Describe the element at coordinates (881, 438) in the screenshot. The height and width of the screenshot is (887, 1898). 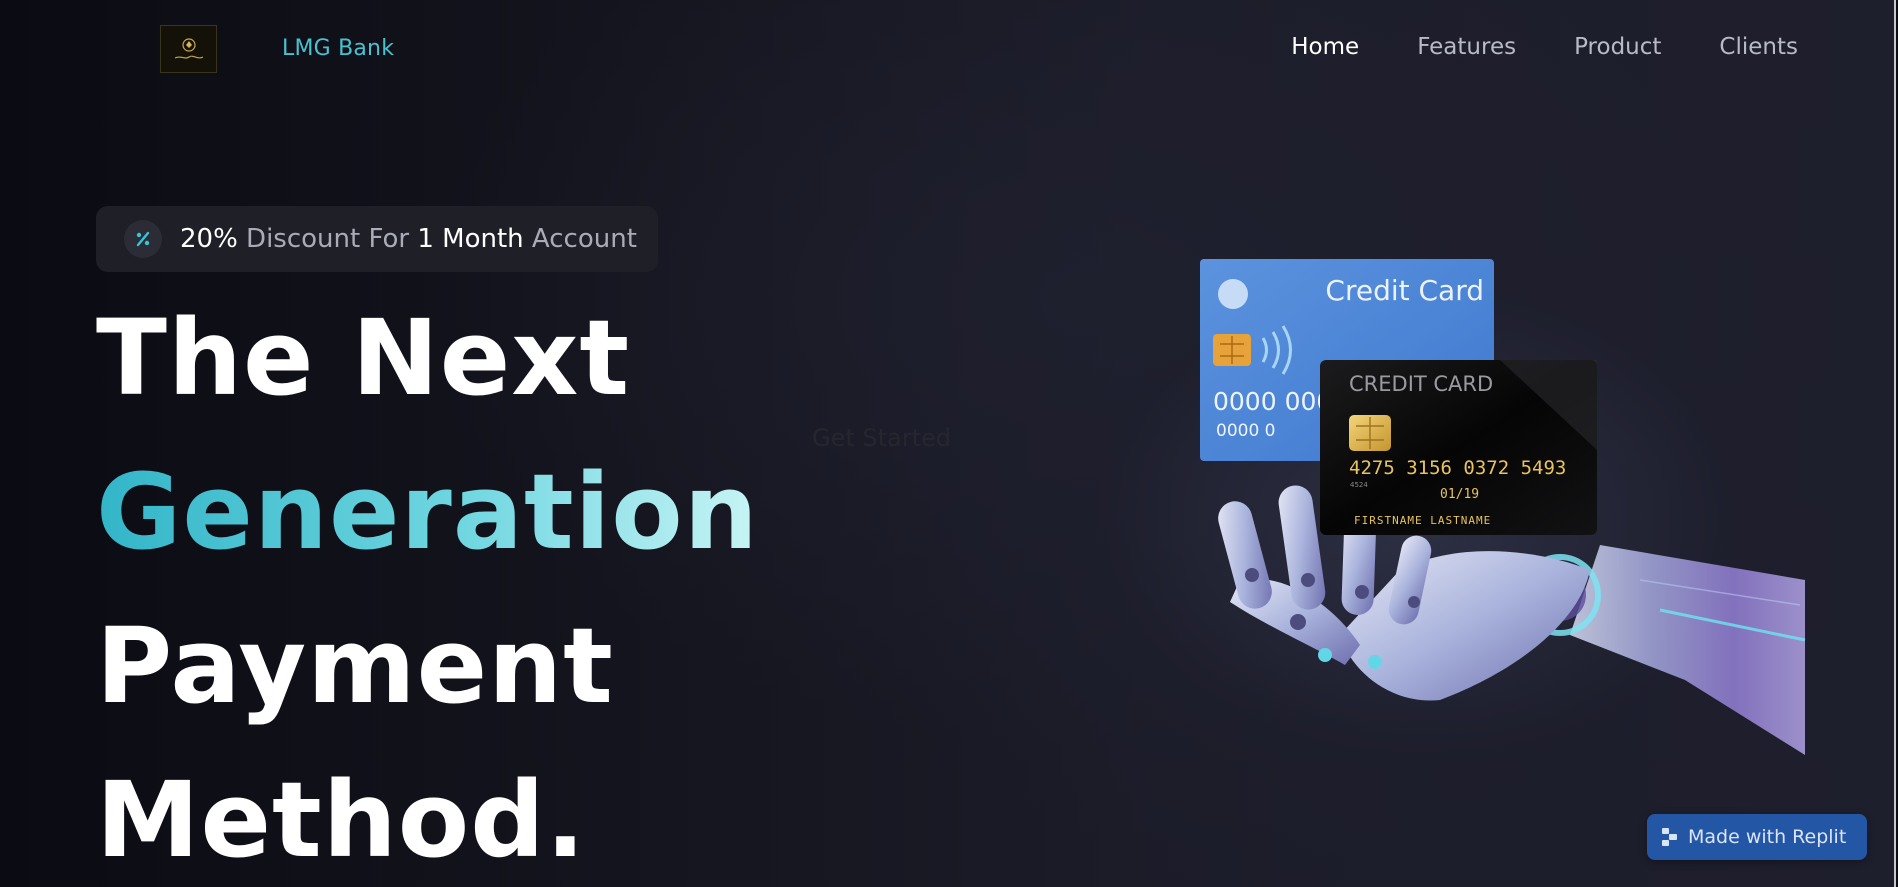
I see `get-started-link: Get Started` at that location.